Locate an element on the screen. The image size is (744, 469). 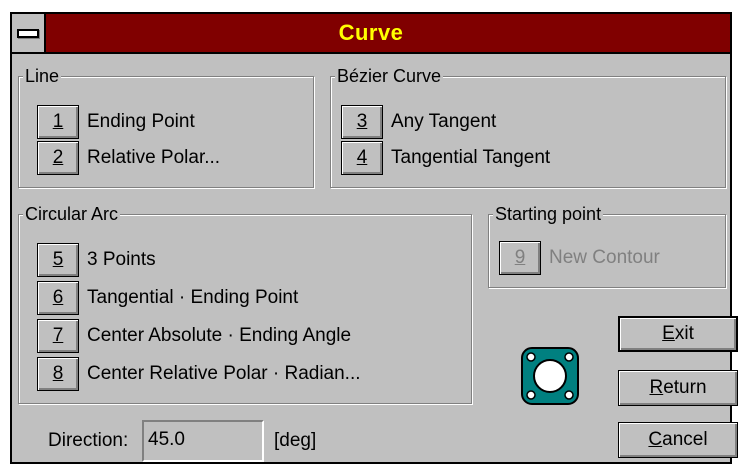
window-title: Curve is located at coordinates (371, 32).